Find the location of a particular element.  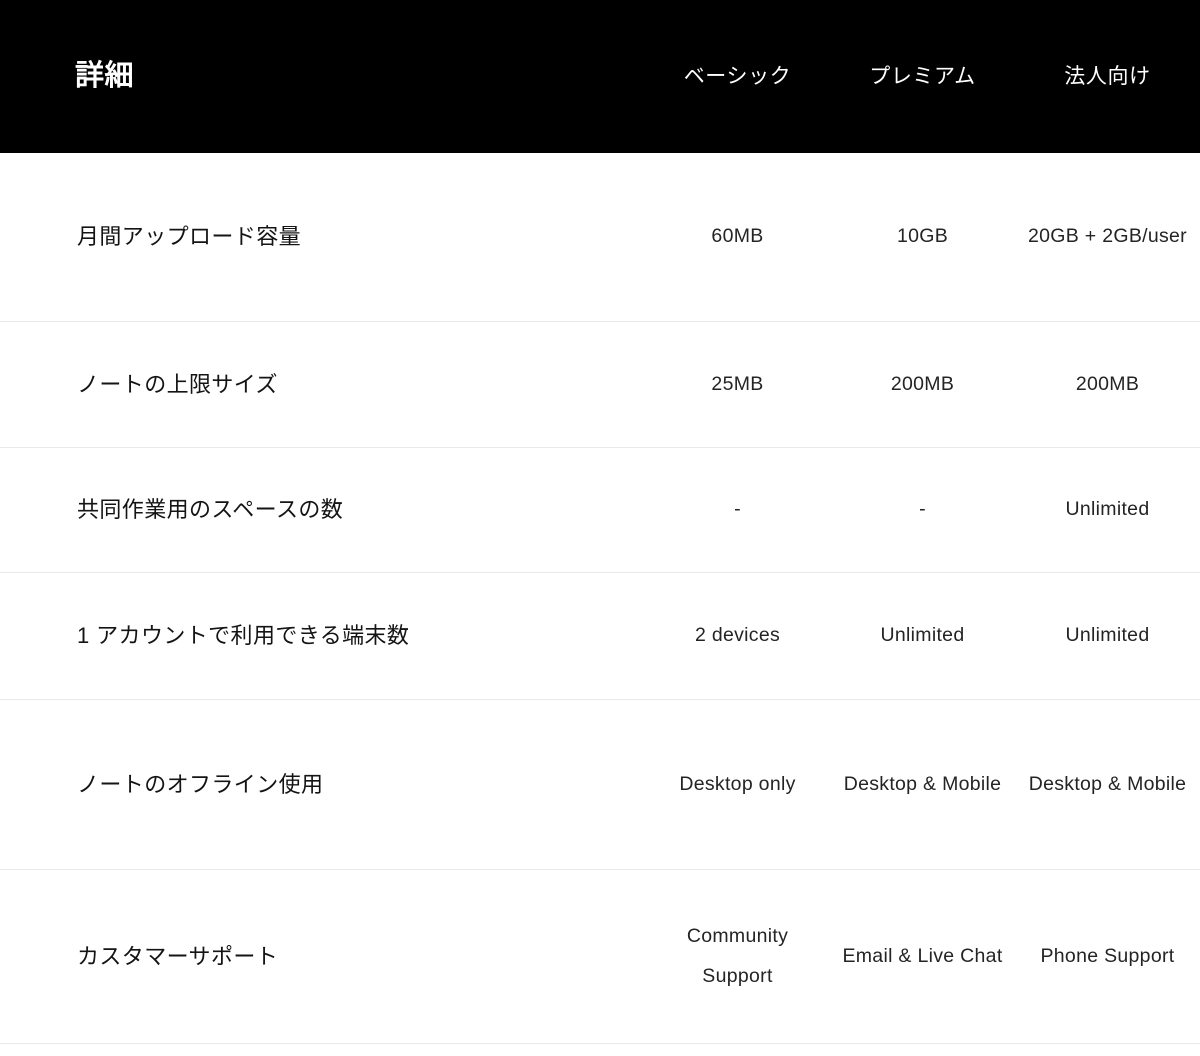

feature-value-text: 2 devices is located at coordinates (737, 635).